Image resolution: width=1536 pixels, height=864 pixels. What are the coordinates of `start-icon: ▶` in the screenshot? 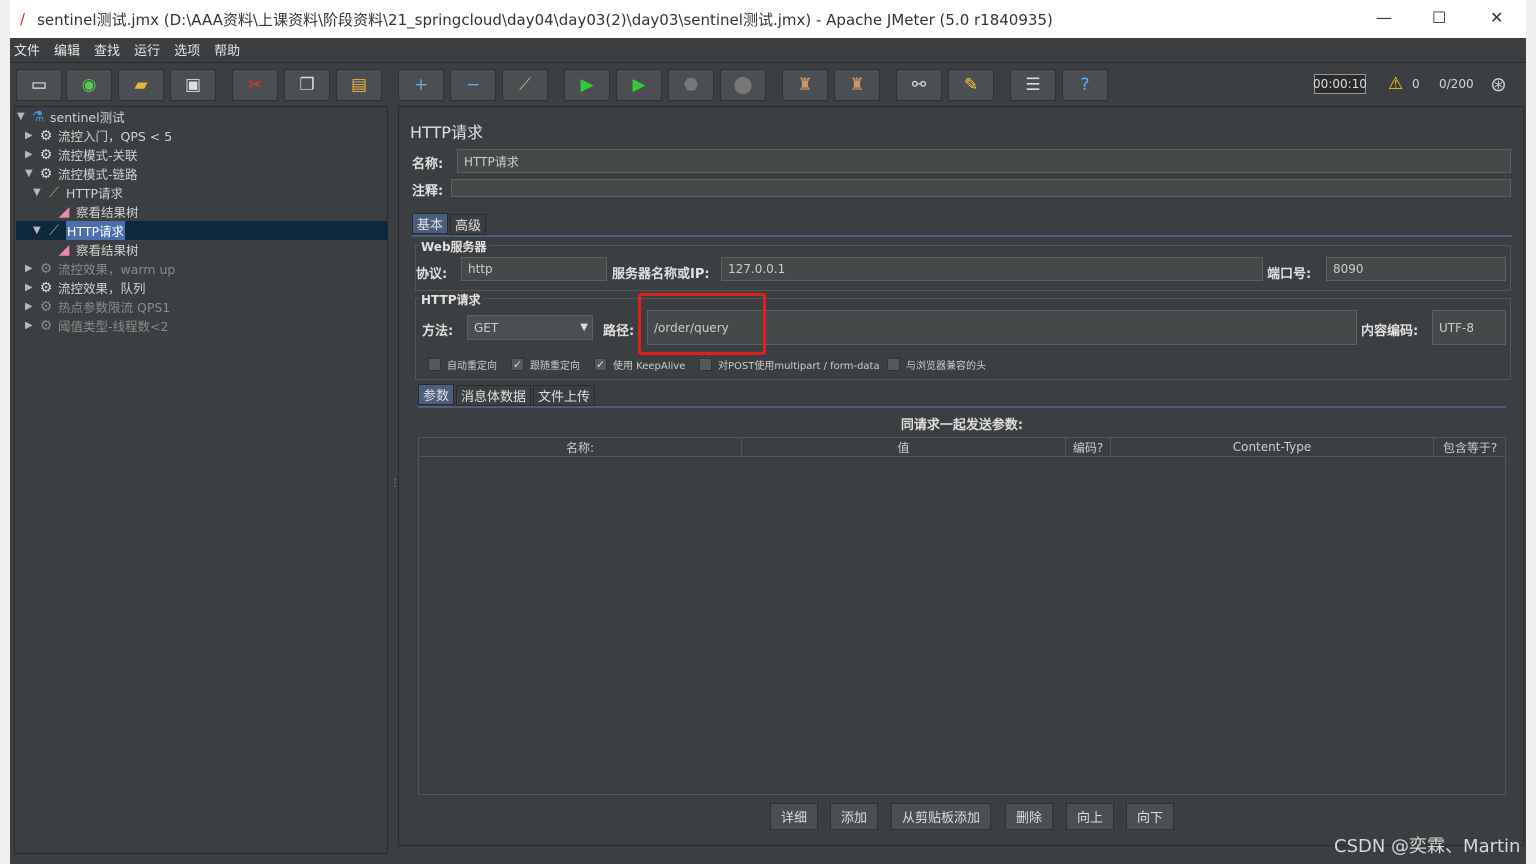 It's located at (587, 85).